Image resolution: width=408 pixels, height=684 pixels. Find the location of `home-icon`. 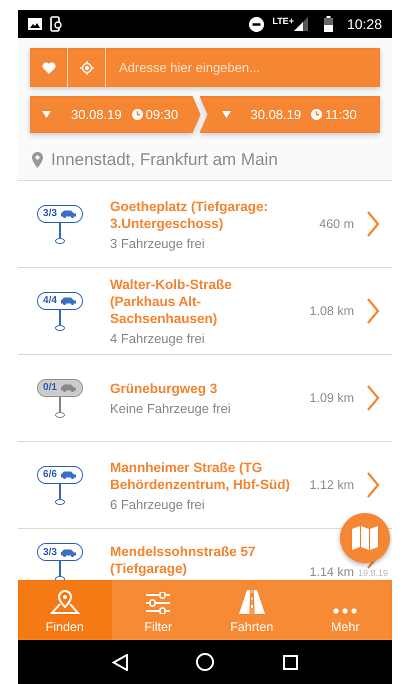

home-icon is located at coordinates (205, 662).